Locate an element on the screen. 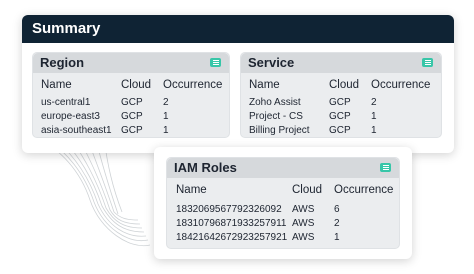 Image resolution: width=474 pixels, height=274 pixels. region-card-header: Region is located at coordinates (131, 63).